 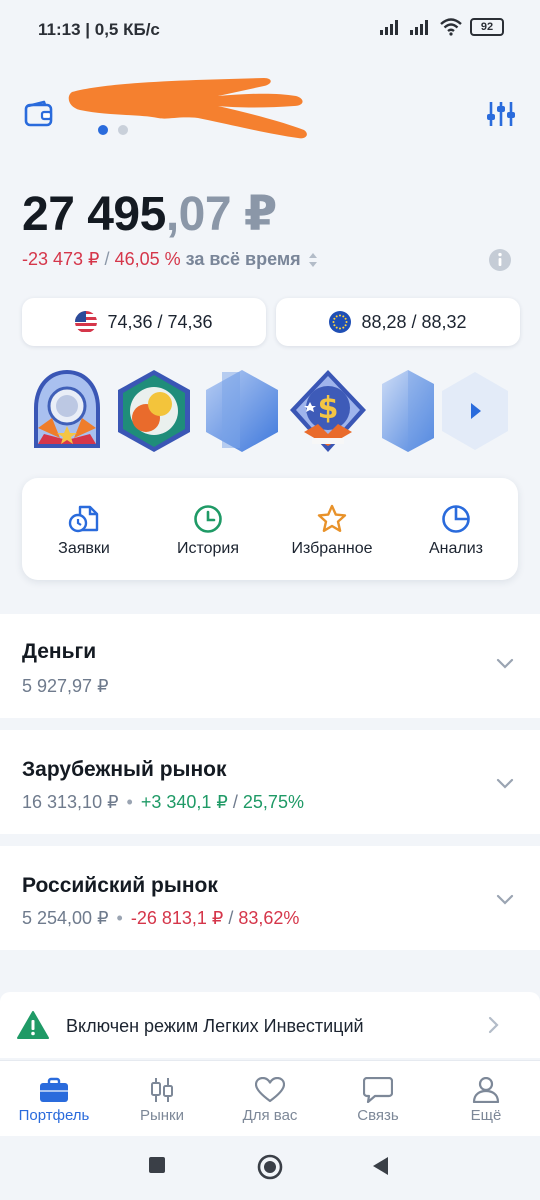 I want to click on system-navigation-bar, so click(x=270, y=1168).